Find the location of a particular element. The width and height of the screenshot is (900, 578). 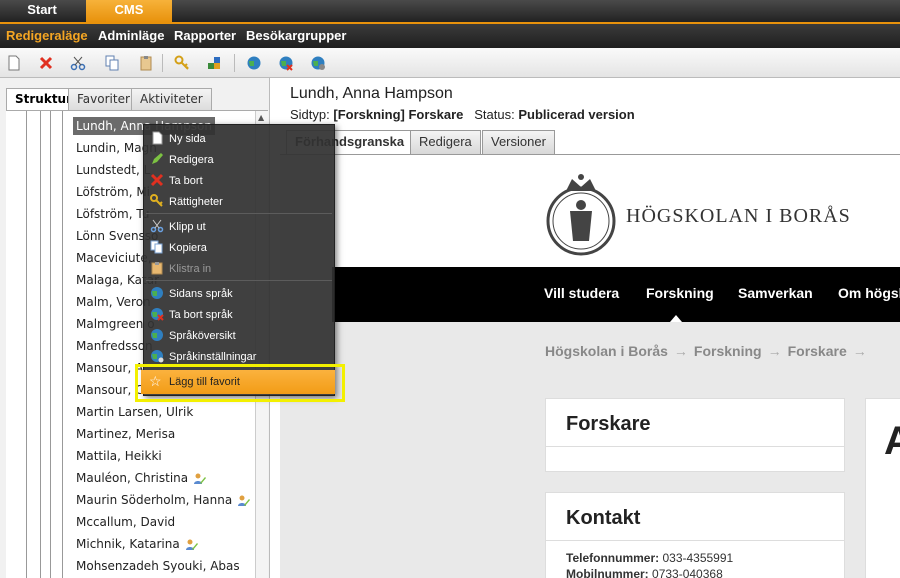

tree-item-label: Mohsenzadeh Syouki, Abas is located at coordinates (158, 566).